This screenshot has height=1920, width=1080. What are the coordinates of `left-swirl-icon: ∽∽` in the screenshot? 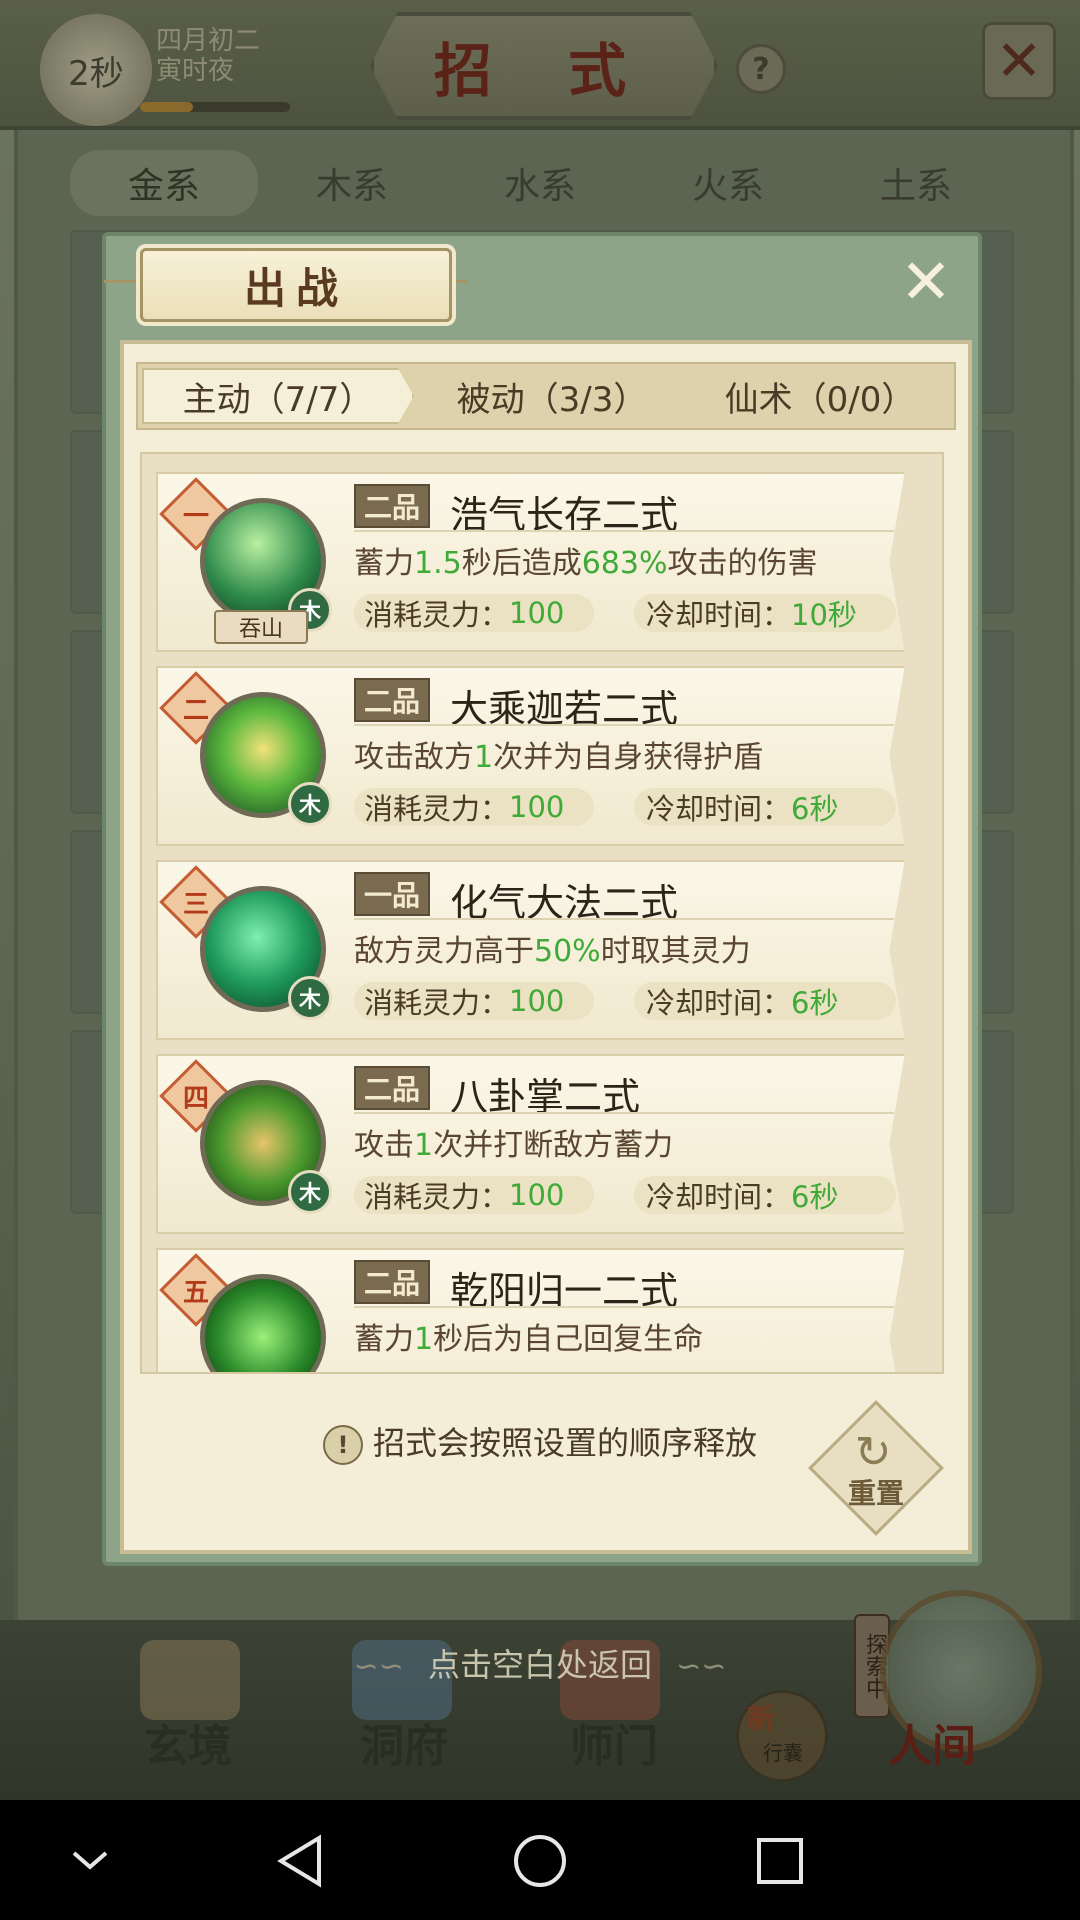 It's located at (378, 1666).